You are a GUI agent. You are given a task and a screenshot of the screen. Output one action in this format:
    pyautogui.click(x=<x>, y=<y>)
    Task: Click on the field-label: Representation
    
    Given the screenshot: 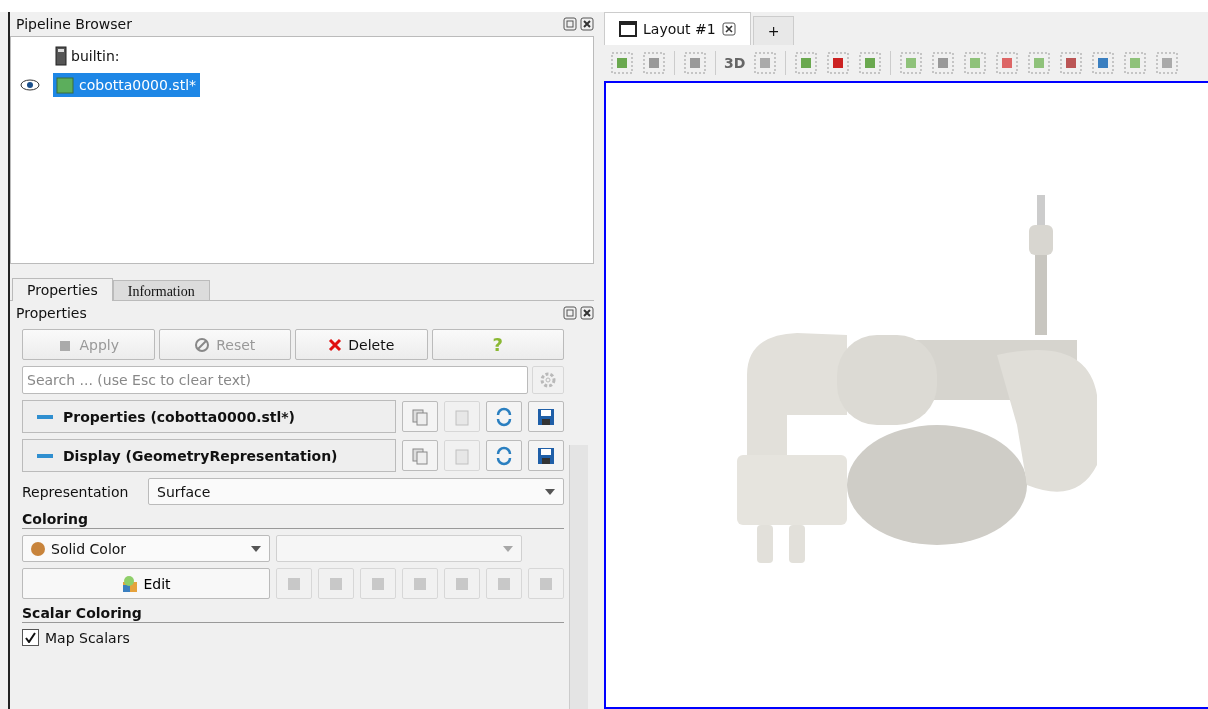 What is the action you would take?
    pyautogui.click(x=76, y=491)
    